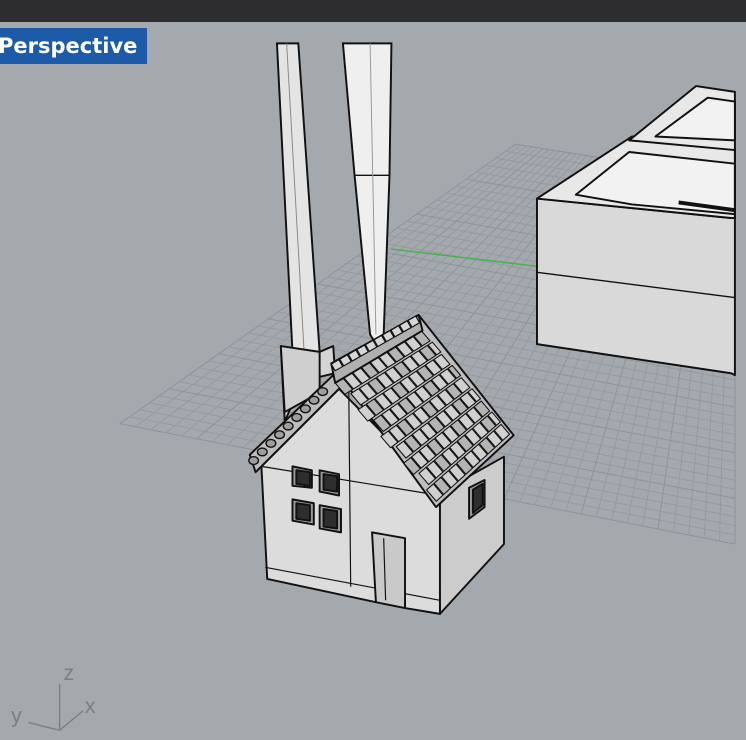 This screenshot has width=746, height=740. I want to click on viewport-title-perspective: Perspective, so click(74, 46).